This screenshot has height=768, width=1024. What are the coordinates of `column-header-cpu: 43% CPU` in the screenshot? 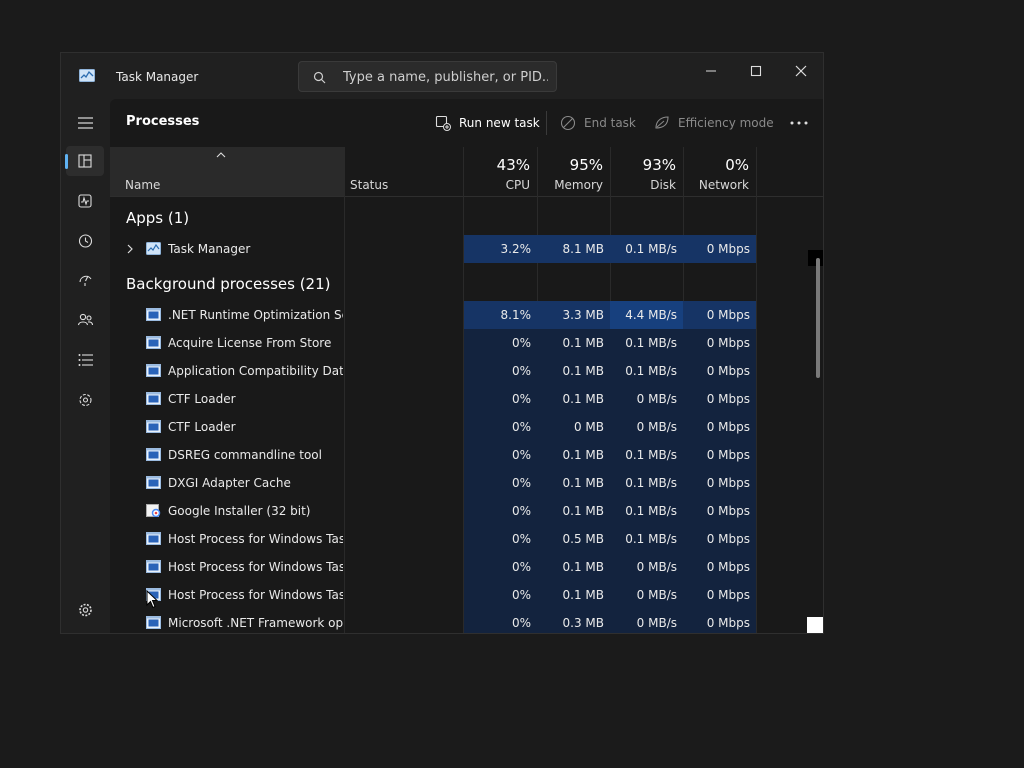 It's located at (500, 171).